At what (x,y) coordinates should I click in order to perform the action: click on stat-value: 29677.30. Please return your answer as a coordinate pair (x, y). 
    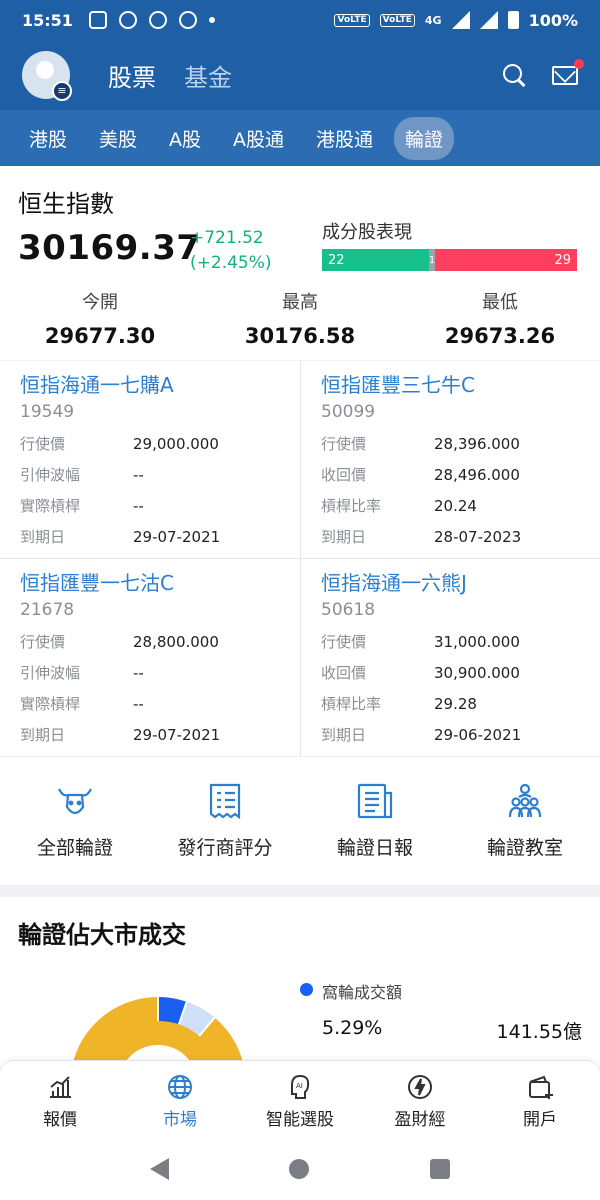
    Looking at the image, I should click on (100, 336).